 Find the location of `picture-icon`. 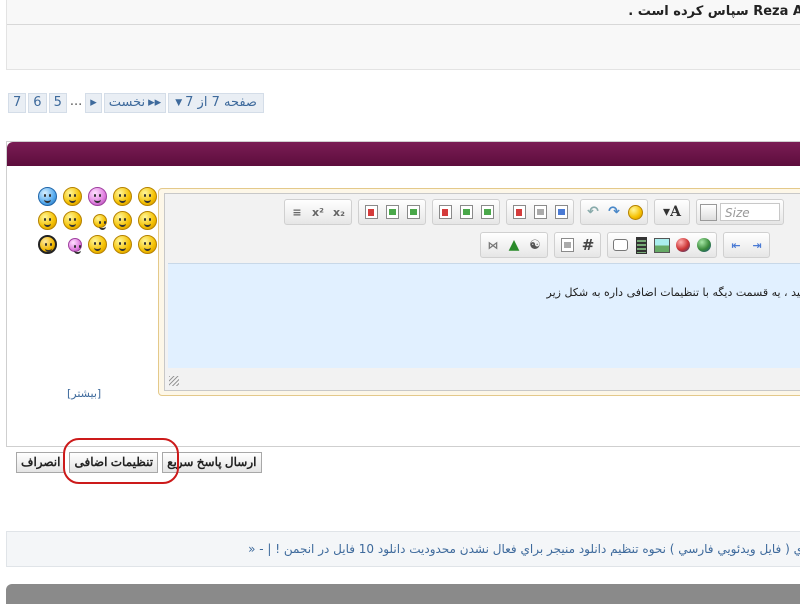

picture-icon is located at coordinates (662, 245).